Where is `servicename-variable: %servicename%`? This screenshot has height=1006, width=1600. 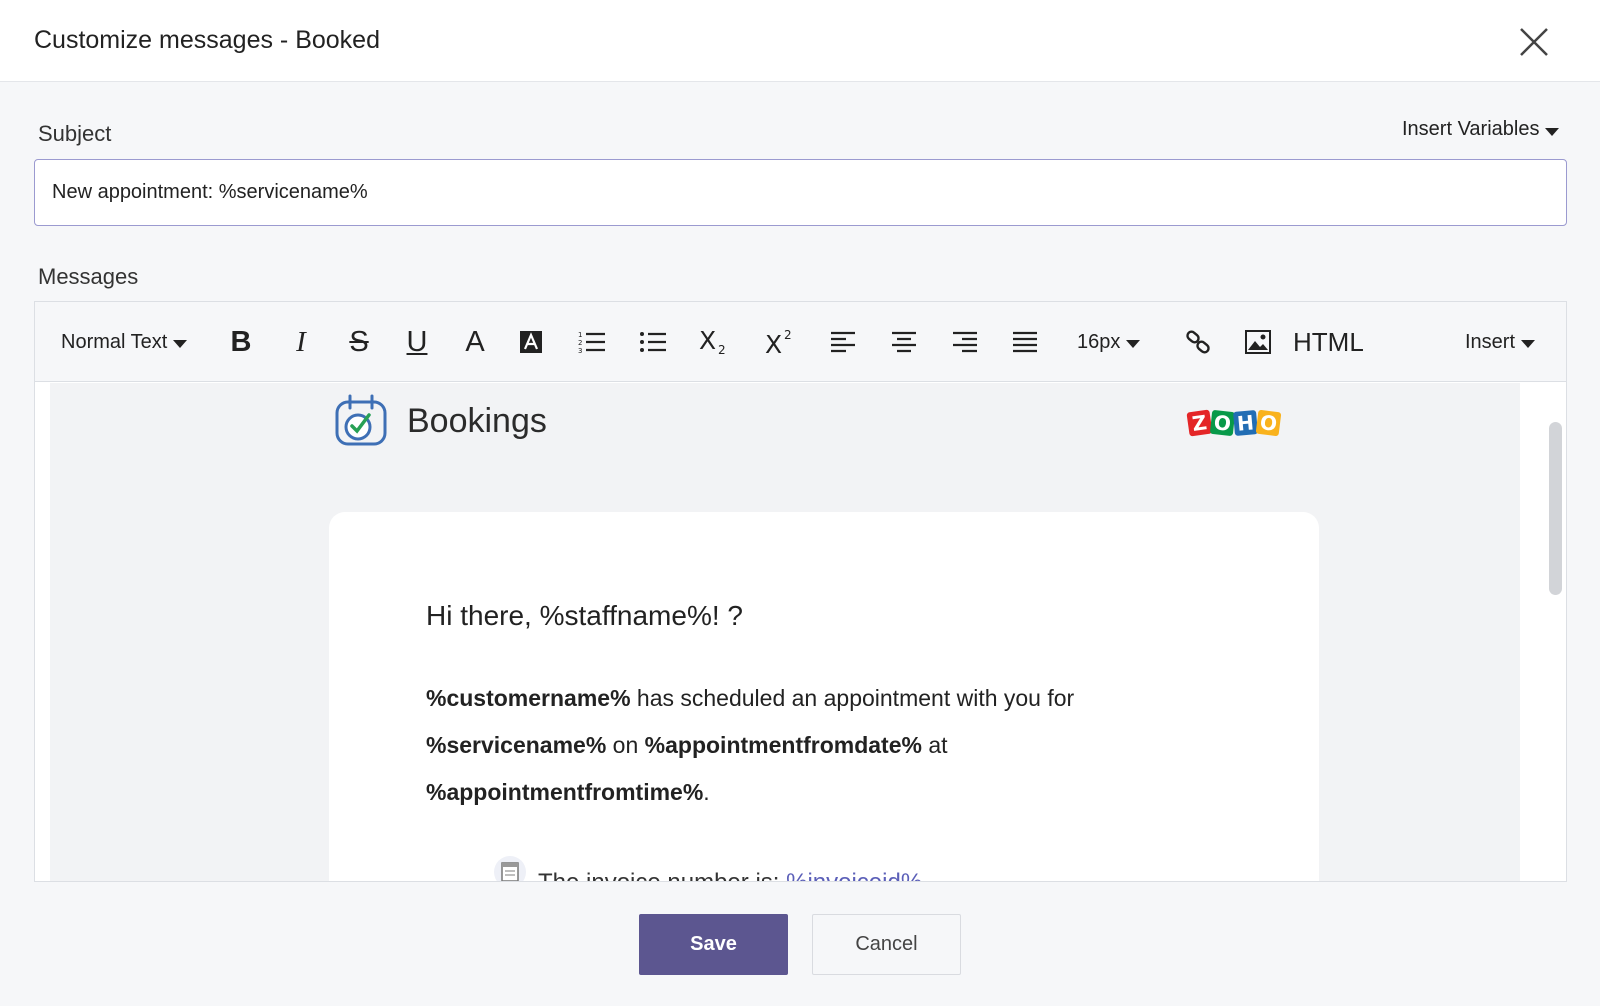
servicename-variable: %servicename% is located at coordinates (516, 745).